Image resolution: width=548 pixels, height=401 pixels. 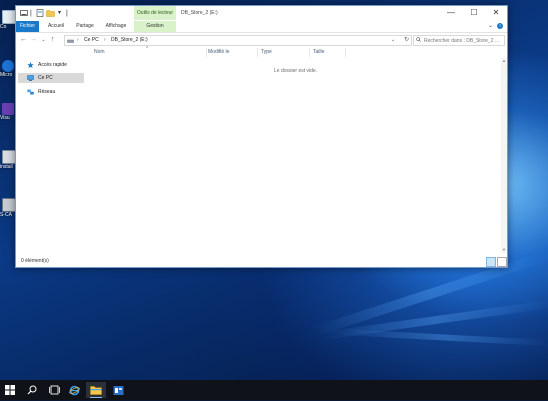 What do you see at coordinates (51, 150) in the screenshot?
I see `navigation-pane: Accès rapide Ce PC Réseau` at bounding box center [51, 150].